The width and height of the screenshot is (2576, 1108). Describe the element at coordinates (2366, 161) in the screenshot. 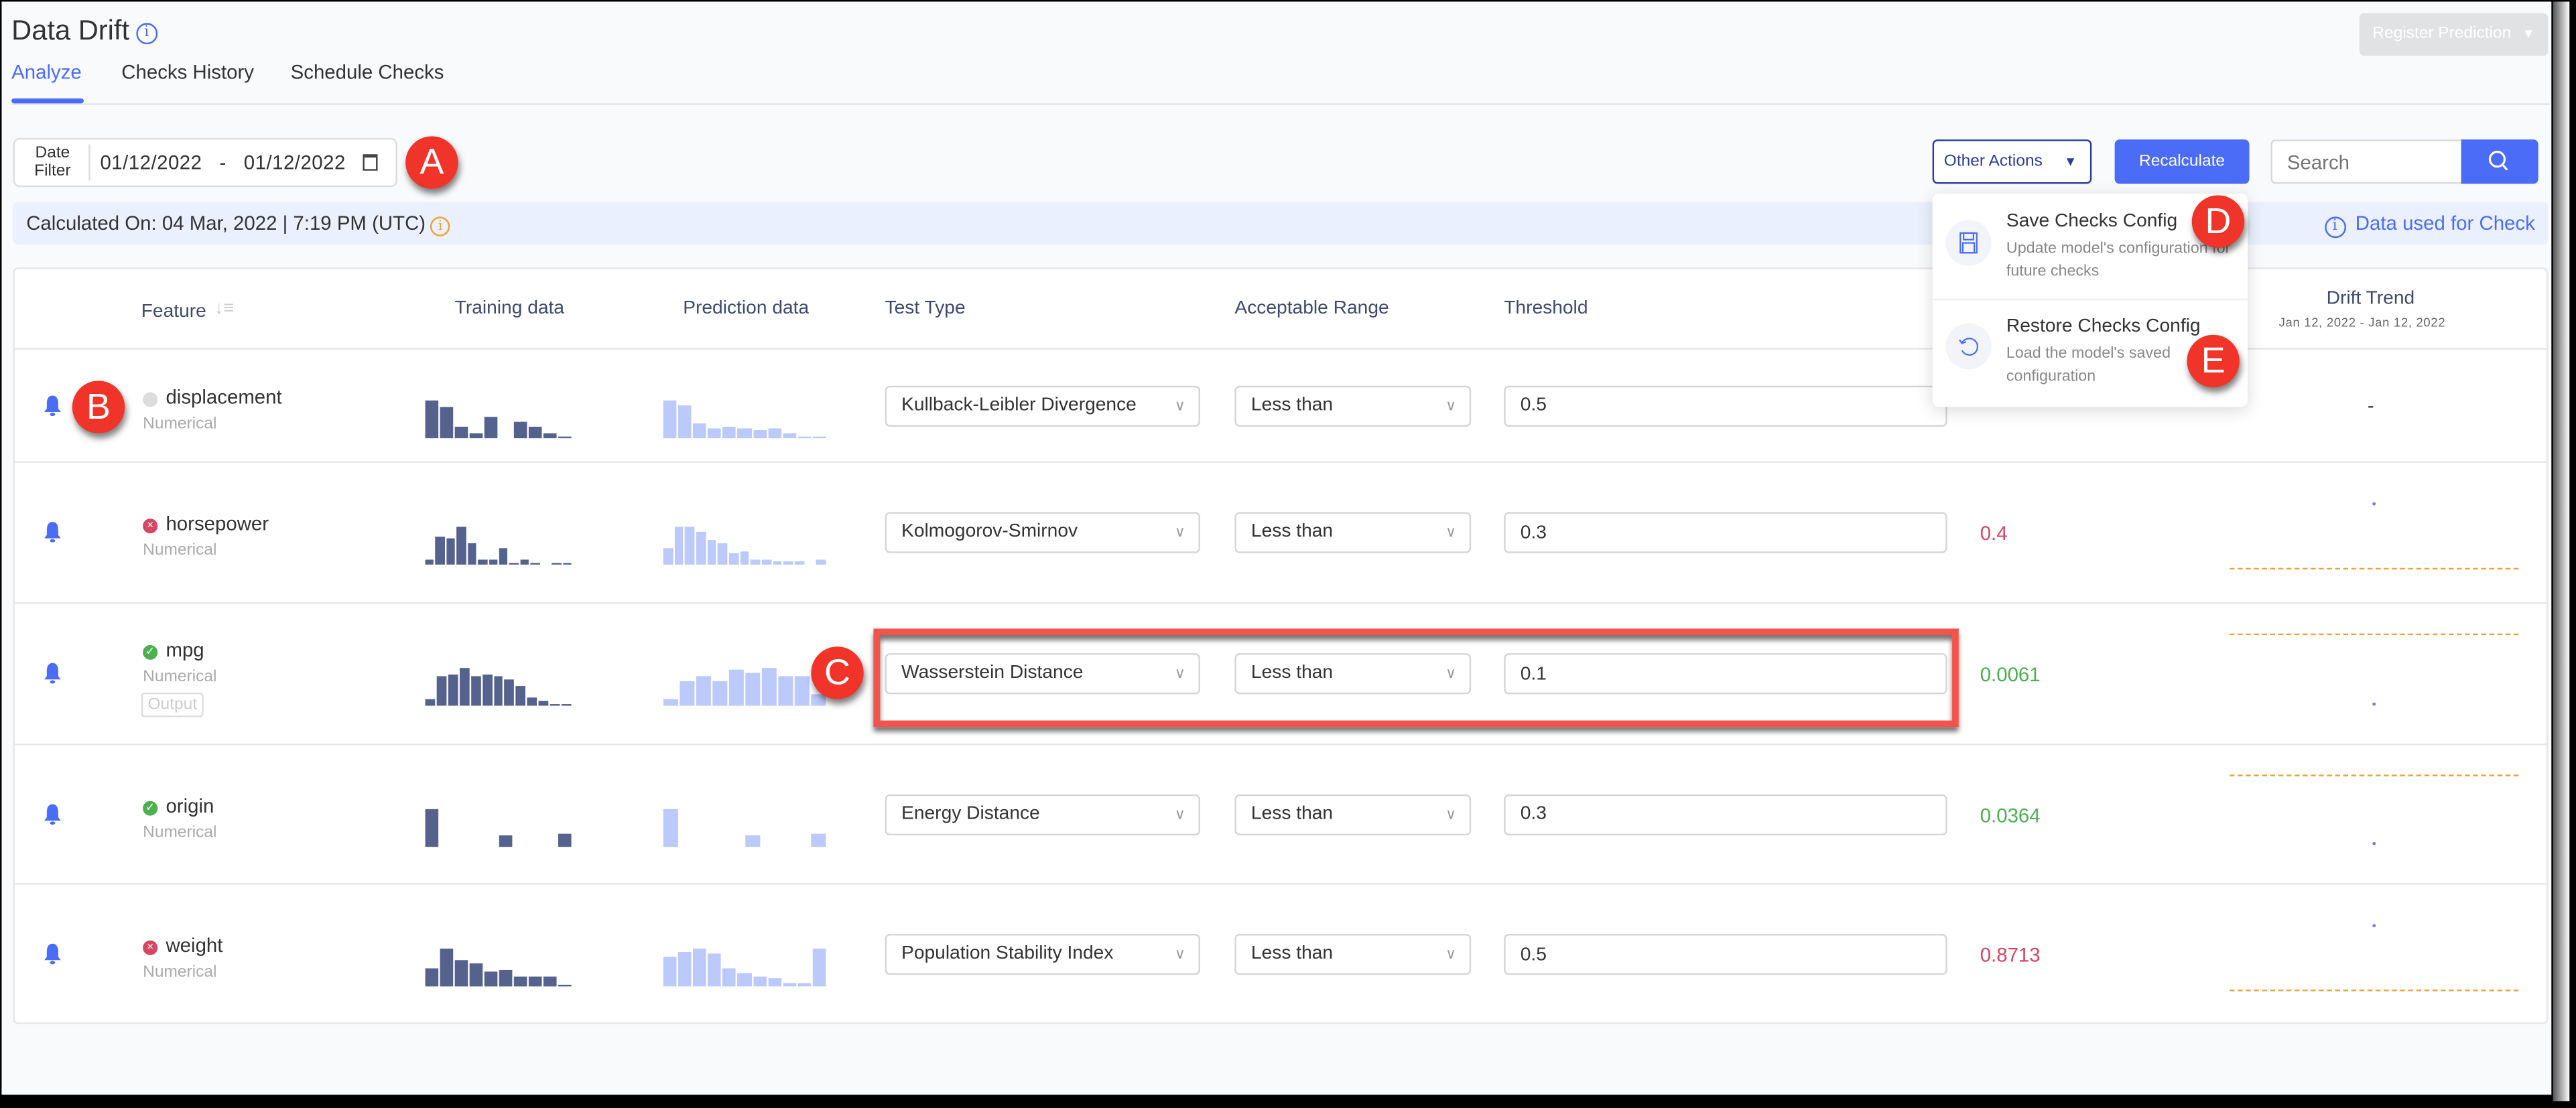

I see `search-input` at that location.